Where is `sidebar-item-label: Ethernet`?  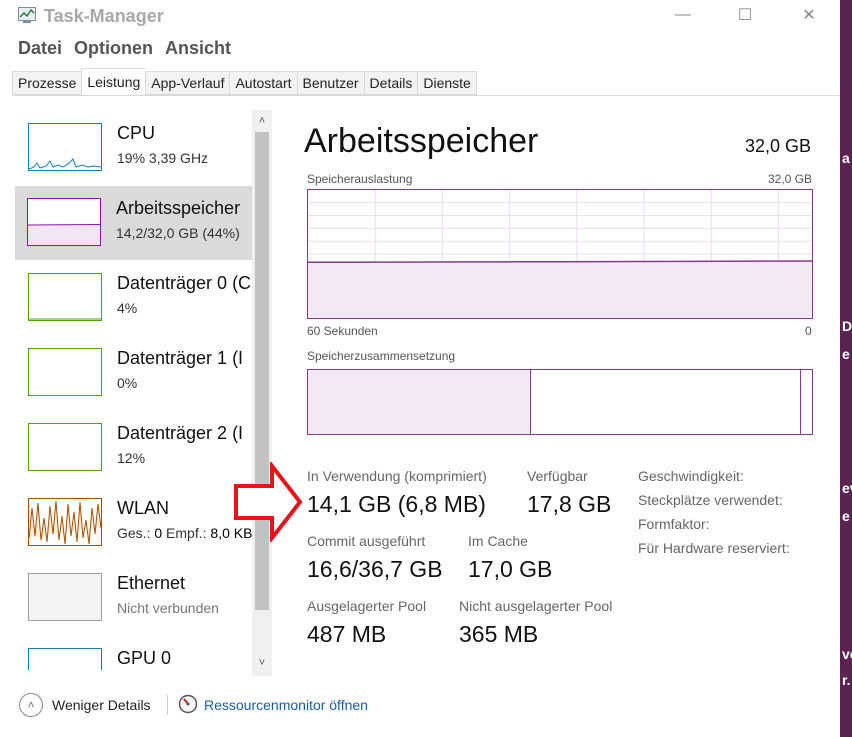 sidebar-item-label: Ethernet is located at coordinates (151, 583).